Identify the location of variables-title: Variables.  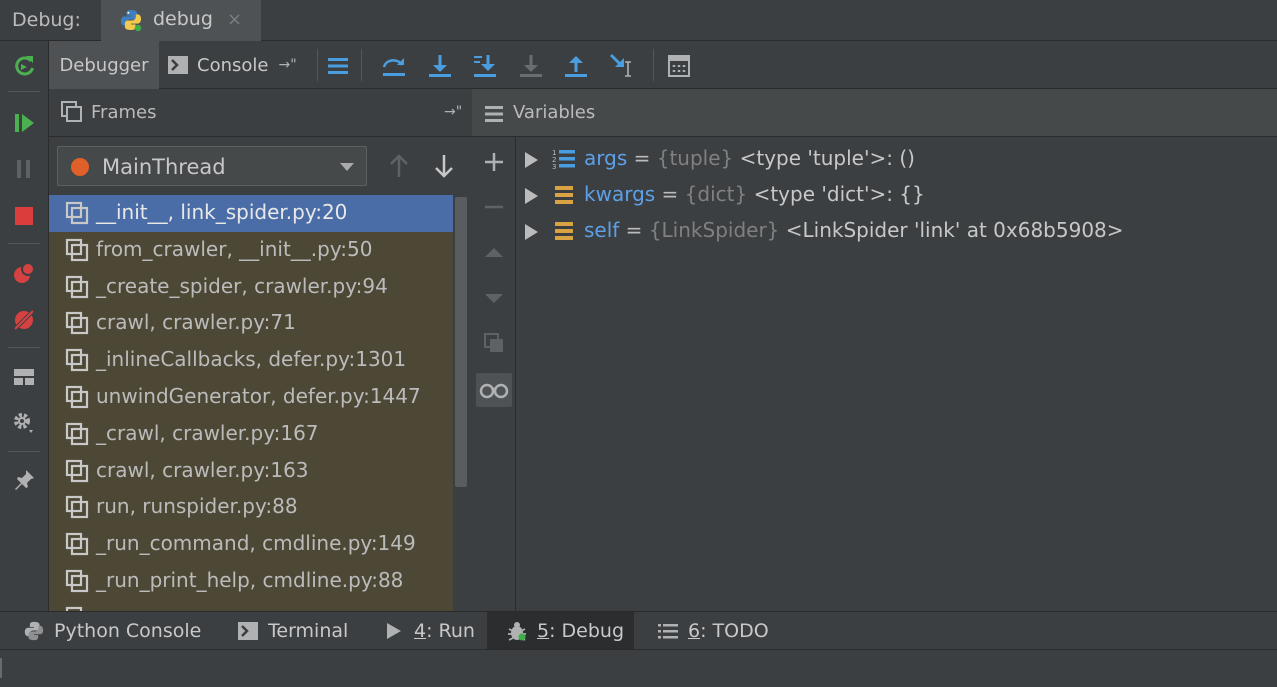
(554, 112).